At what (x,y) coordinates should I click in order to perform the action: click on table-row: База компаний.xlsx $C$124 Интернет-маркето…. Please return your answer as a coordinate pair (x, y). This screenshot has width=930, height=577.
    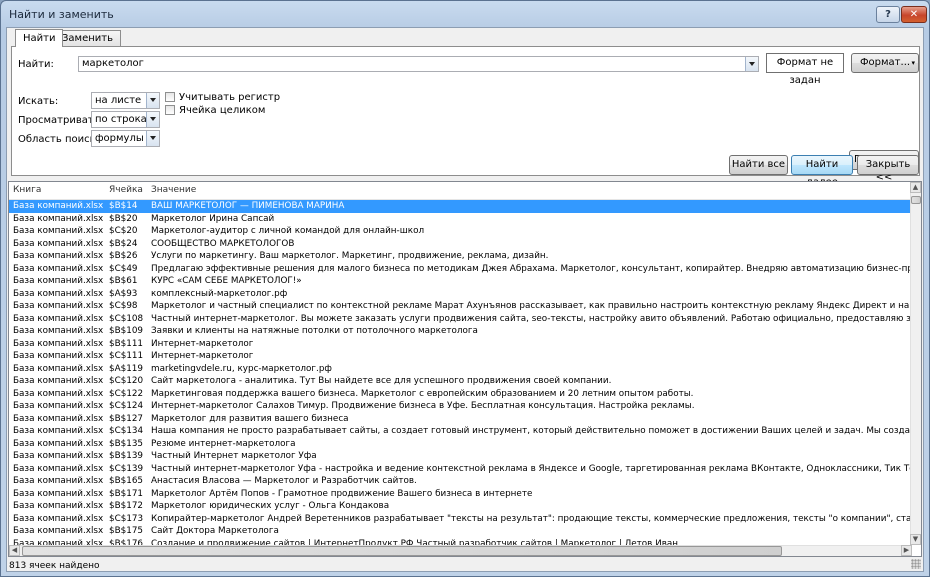
    Looking at the image, I should click on (460, 406).